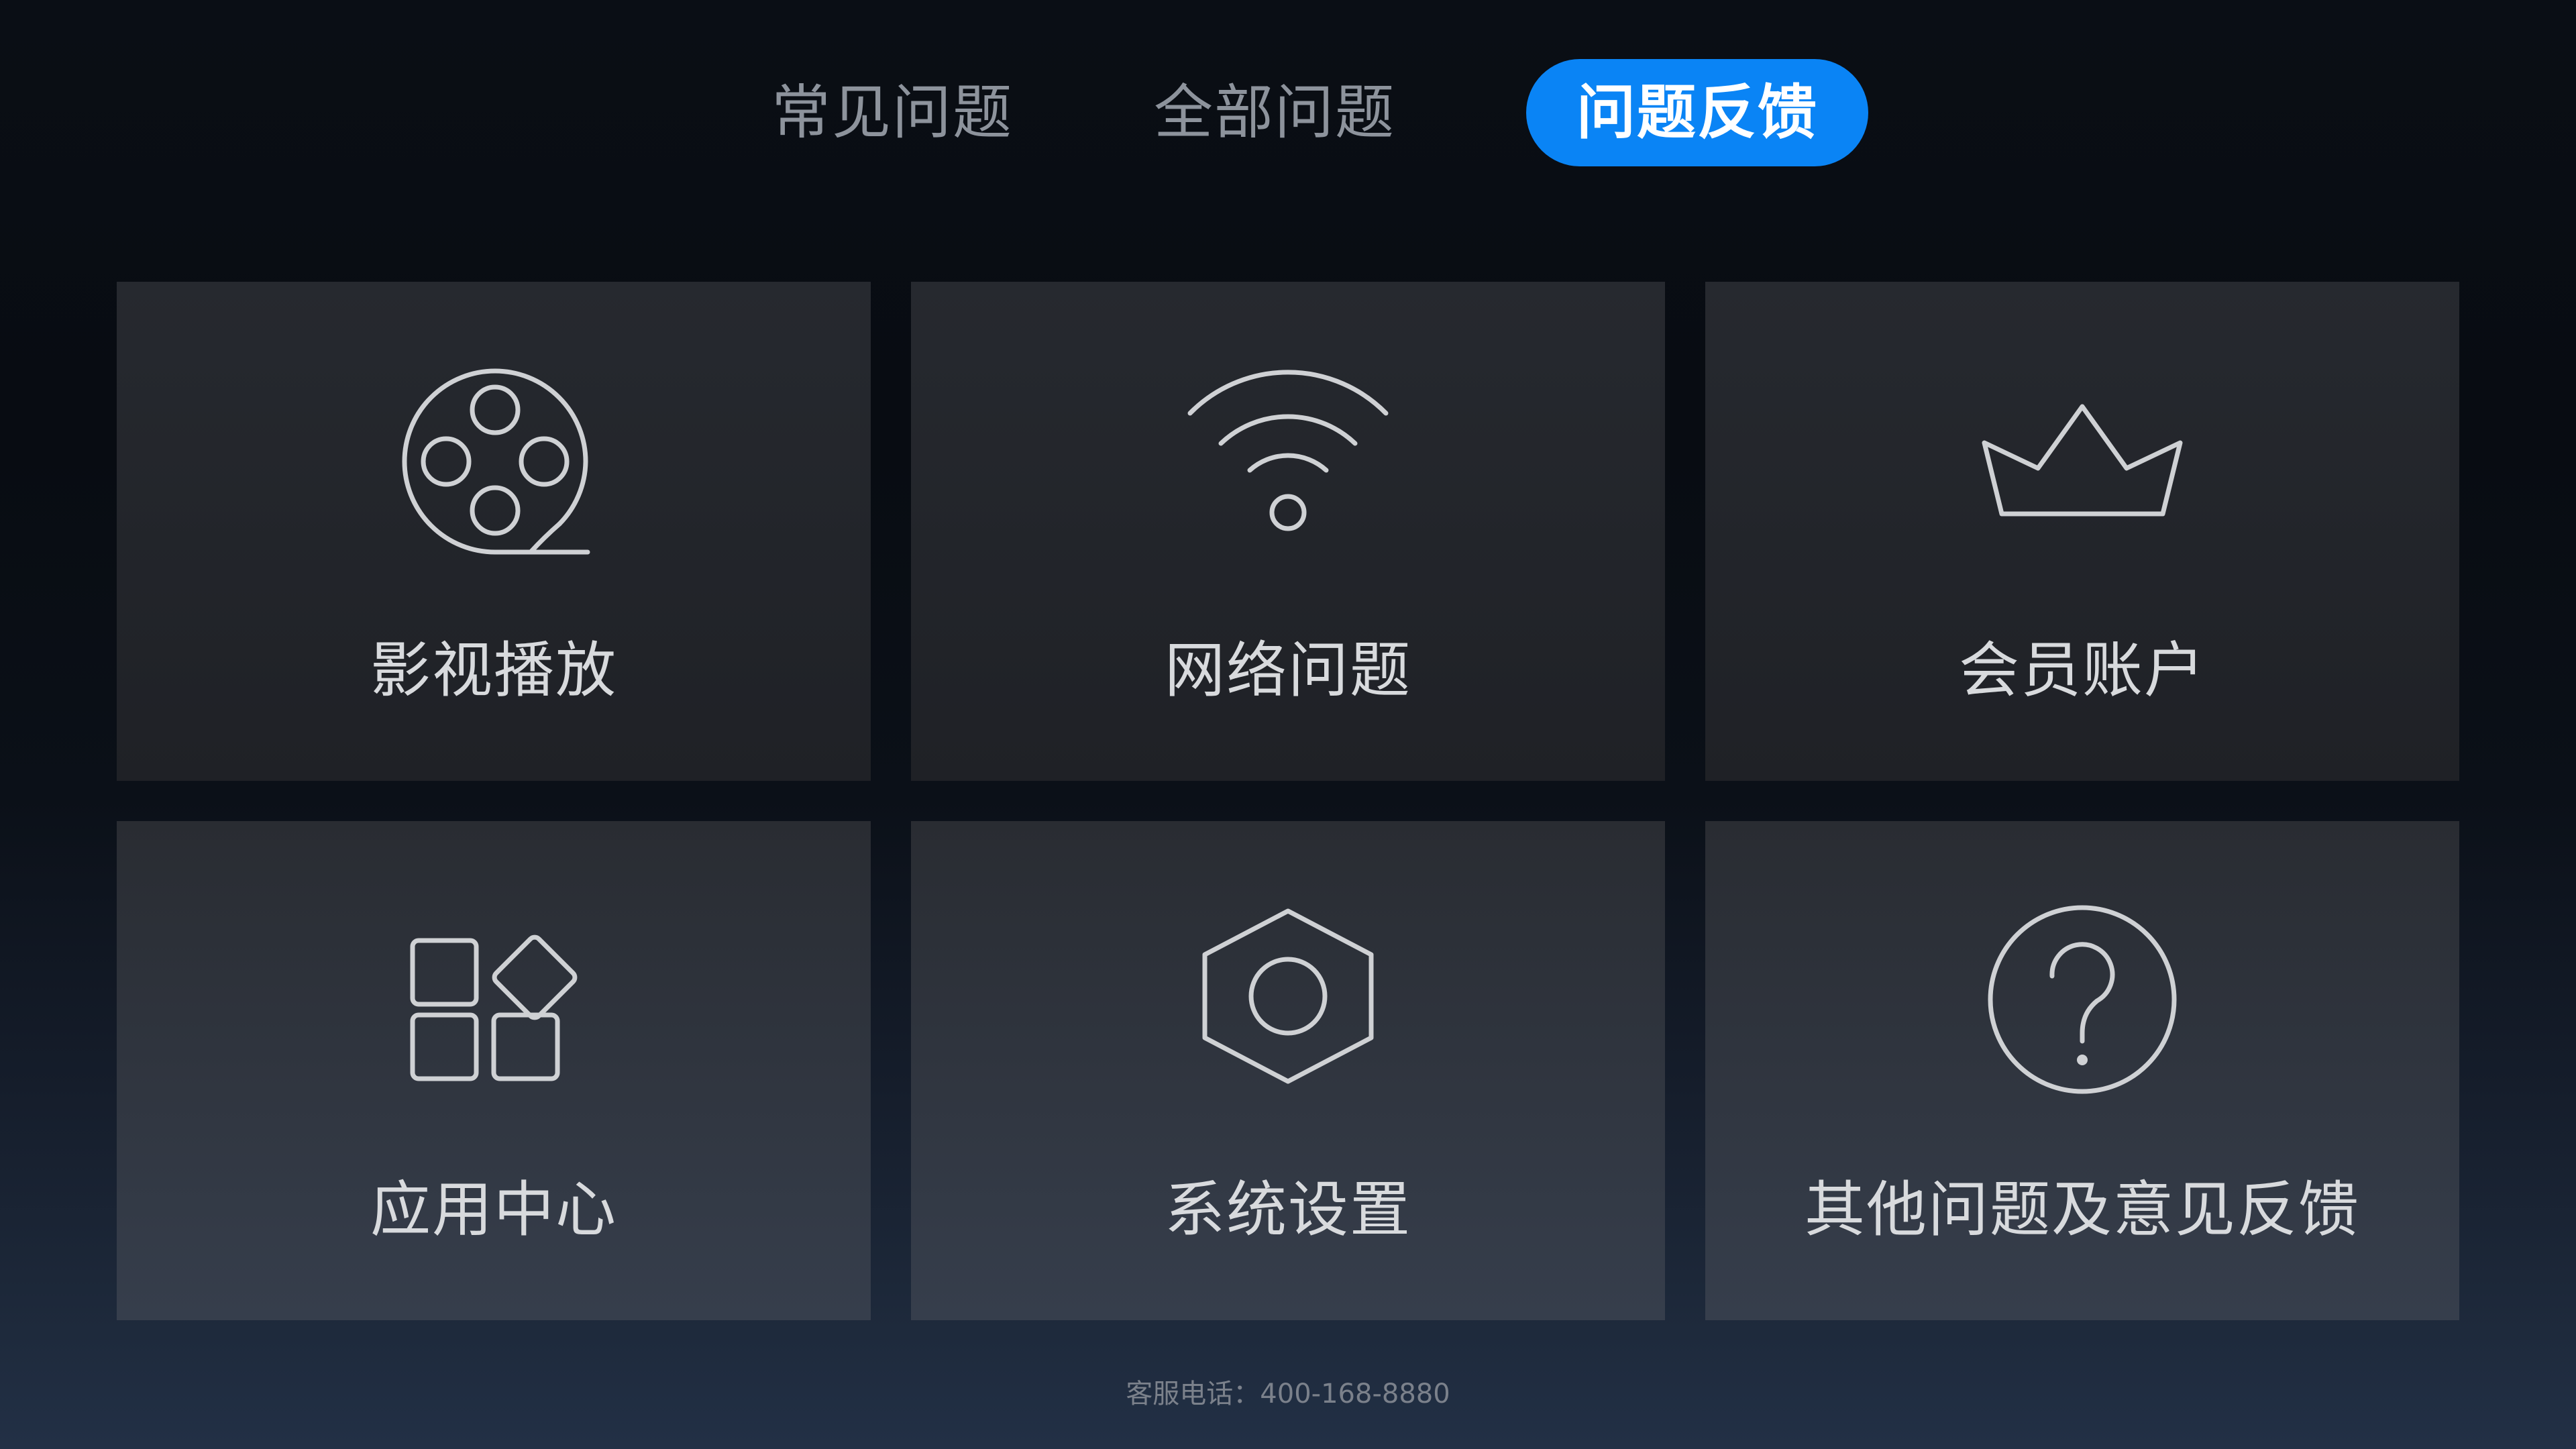 This screenshot has width=2576, height=1449. I want to click on card-label: 影视播放, so click(493, 670).